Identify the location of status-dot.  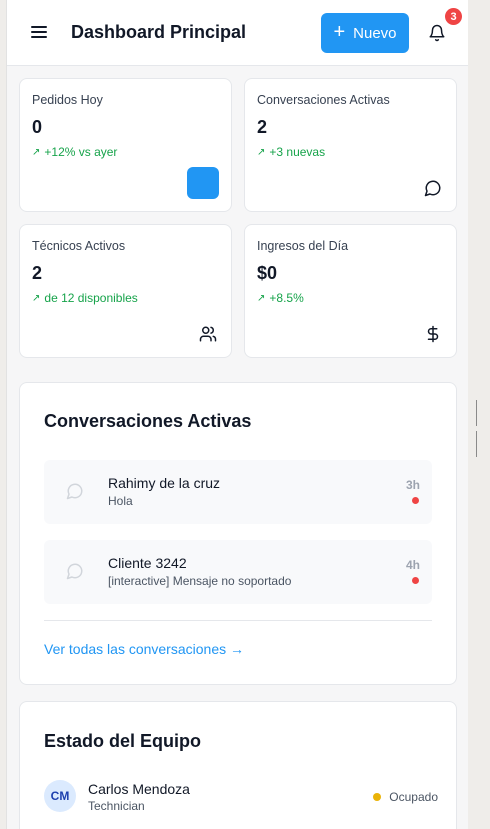
(377, 797).